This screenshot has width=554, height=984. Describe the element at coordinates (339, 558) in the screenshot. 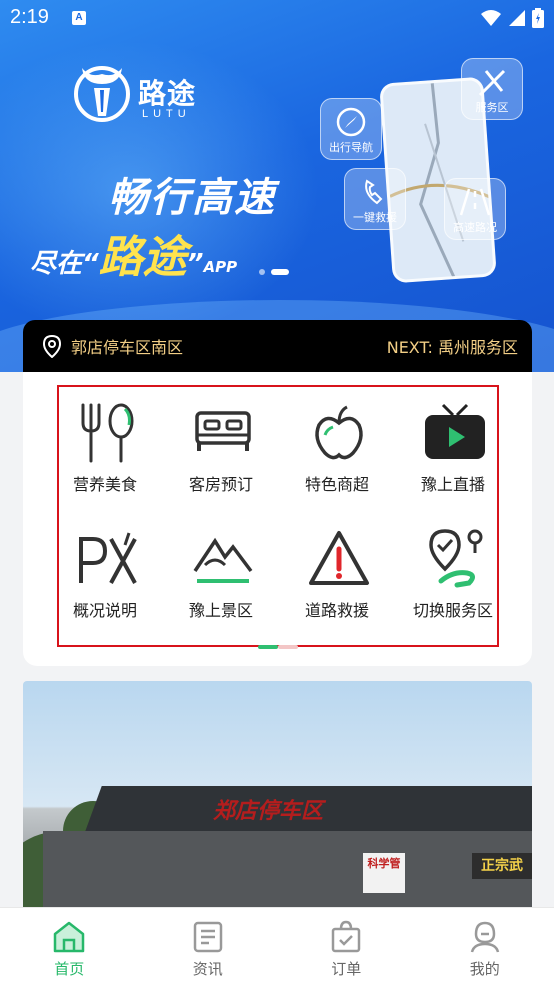

I see `warning-triangle-icon` at that location.